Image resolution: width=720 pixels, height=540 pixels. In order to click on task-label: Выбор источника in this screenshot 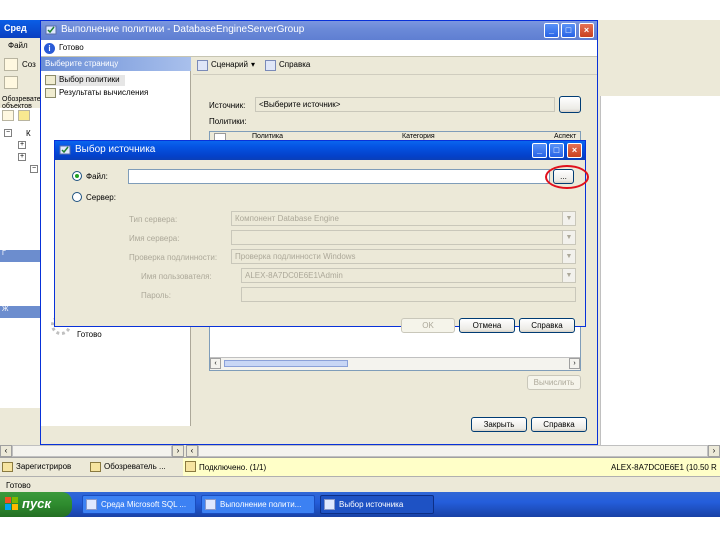, I will do `click(371, 504)`.